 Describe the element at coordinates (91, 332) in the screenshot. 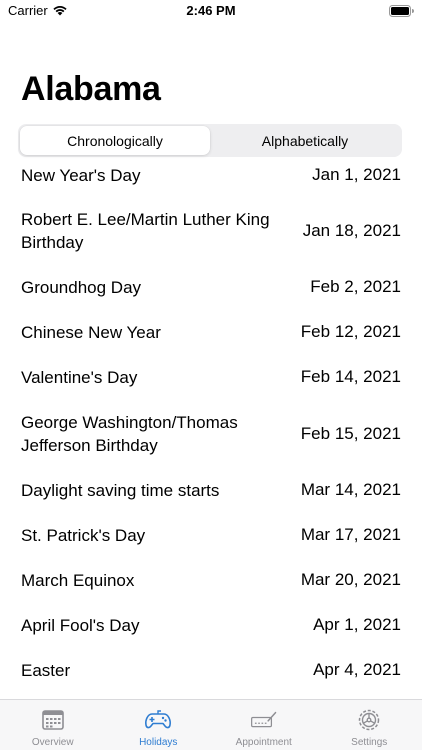

I see `holiday-name: Chinese New Year` at that location.